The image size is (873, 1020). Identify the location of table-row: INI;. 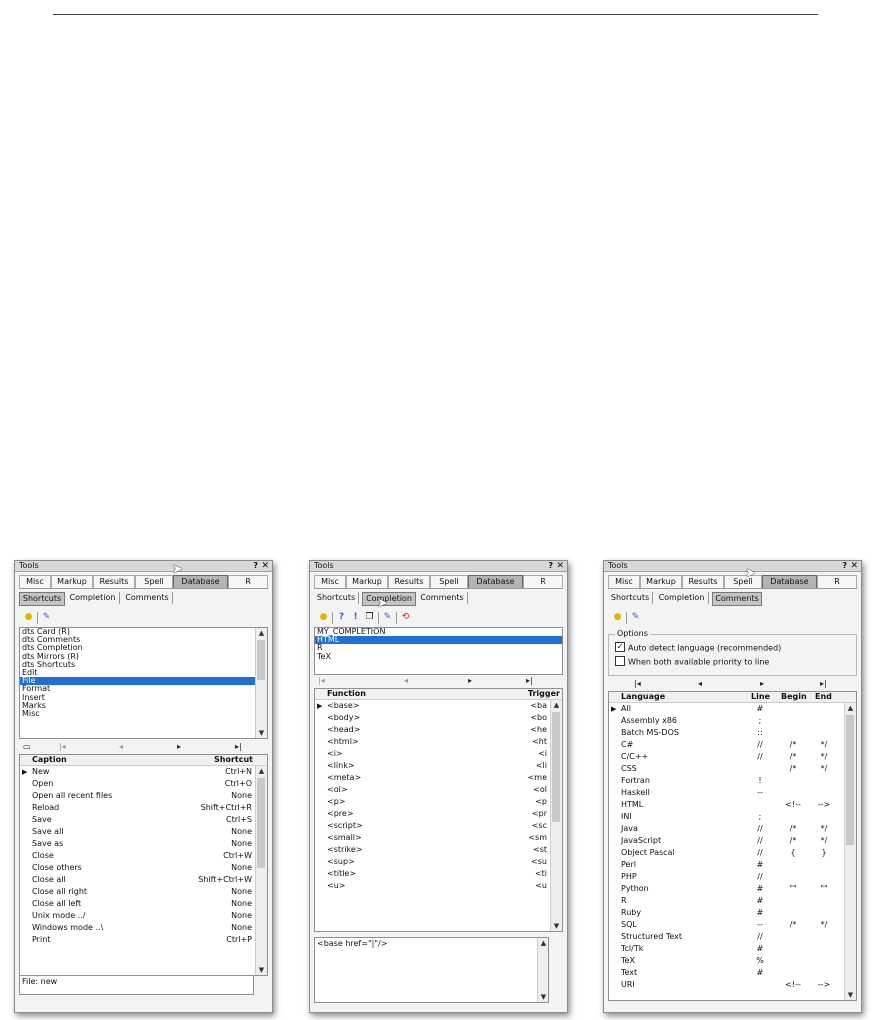
(732, 817).